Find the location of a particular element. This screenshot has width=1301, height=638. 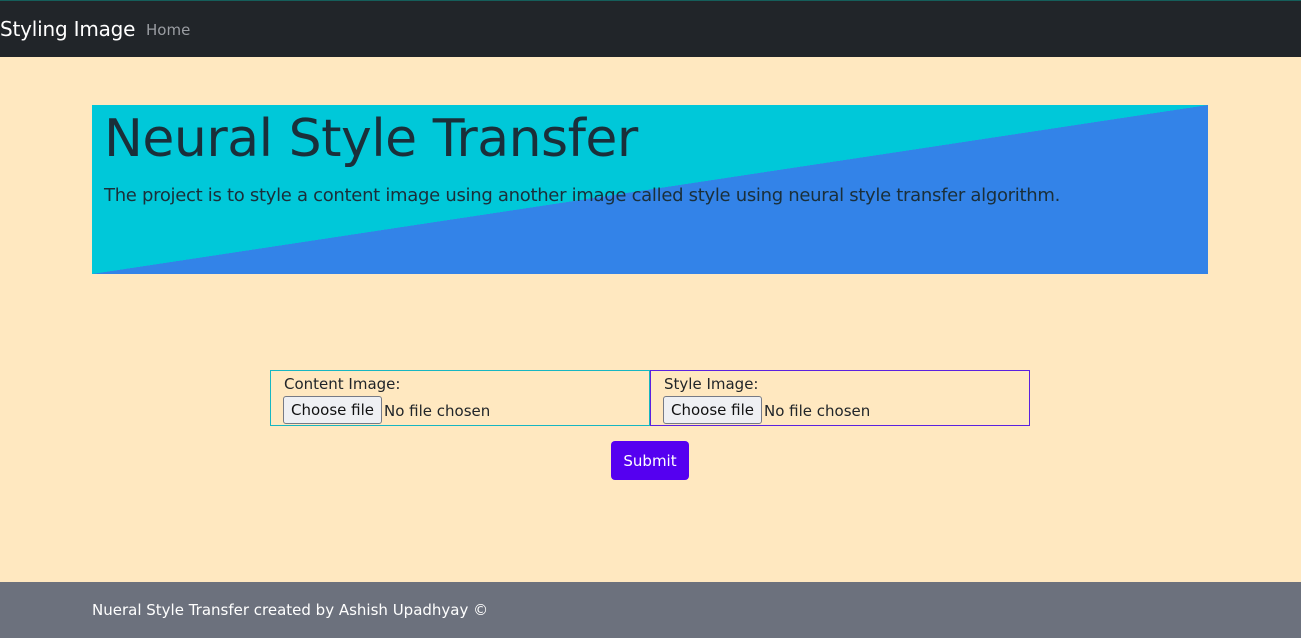

navbar-brand: Styling Image is located at coordinates (67, 29).